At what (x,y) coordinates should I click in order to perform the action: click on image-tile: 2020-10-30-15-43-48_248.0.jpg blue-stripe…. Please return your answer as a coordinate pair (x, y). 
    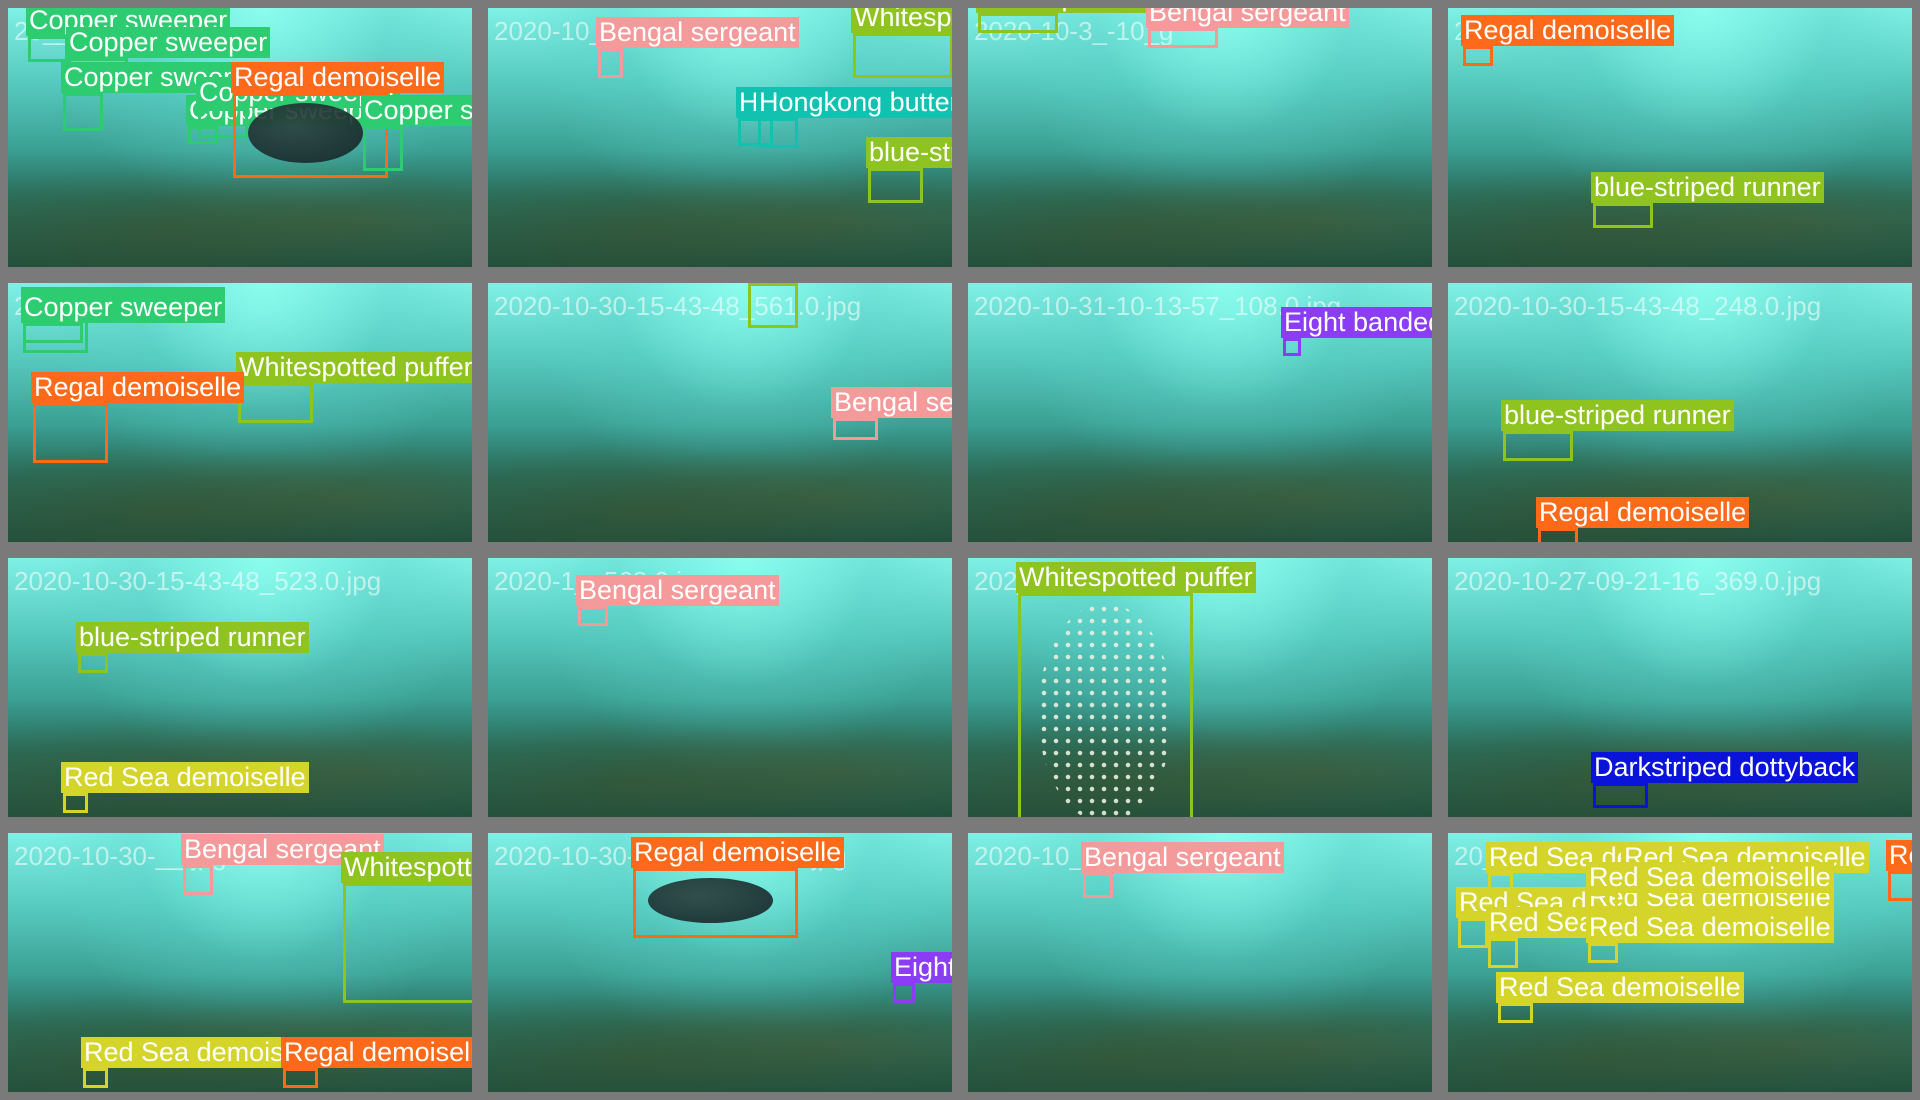
    Looking at the image, I should click on (1680, 412).